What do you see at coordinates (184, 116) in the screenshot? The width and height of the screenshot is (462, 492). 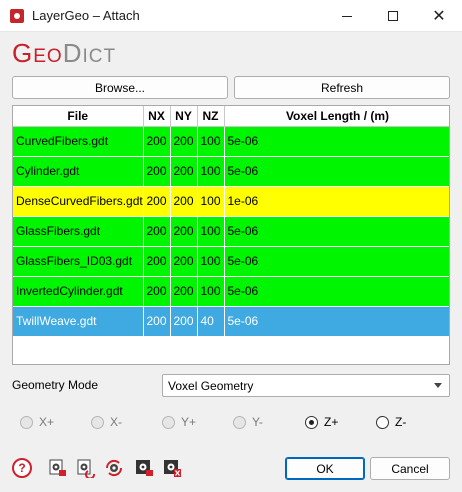 I see `column-header-ny: NY` at bounding box center [184, 116].